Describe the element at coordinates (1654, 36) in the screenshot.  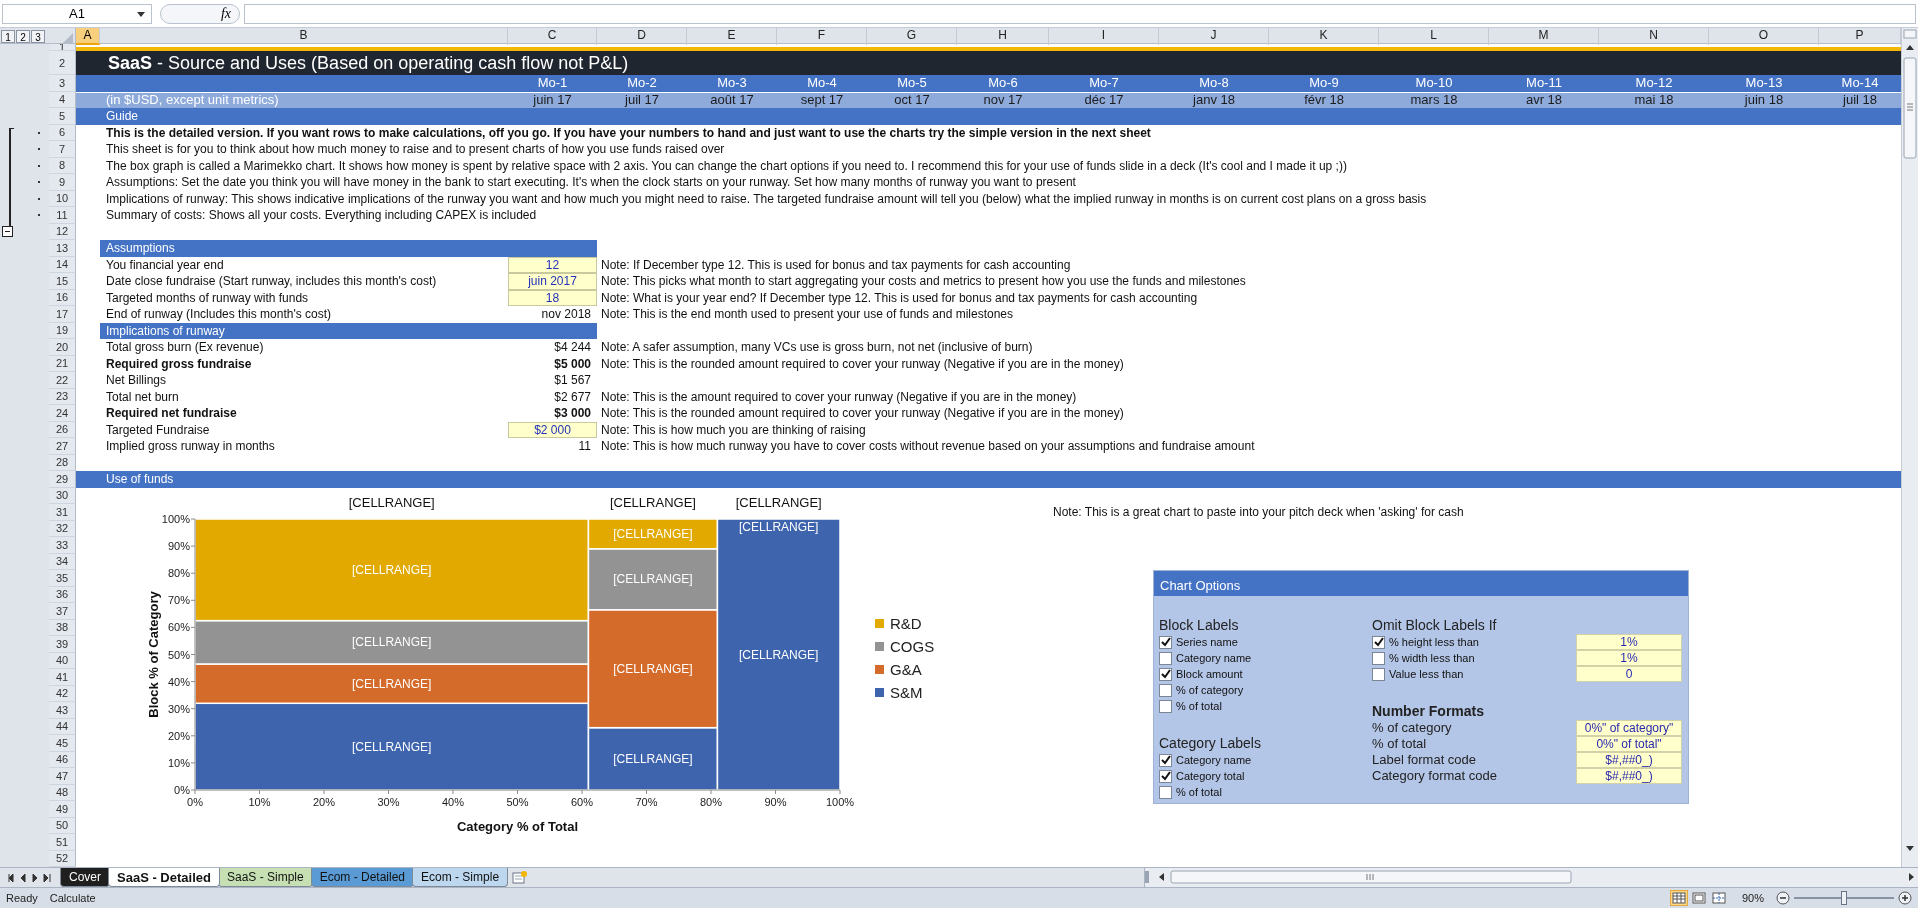
I see `column-header: N` at that location.